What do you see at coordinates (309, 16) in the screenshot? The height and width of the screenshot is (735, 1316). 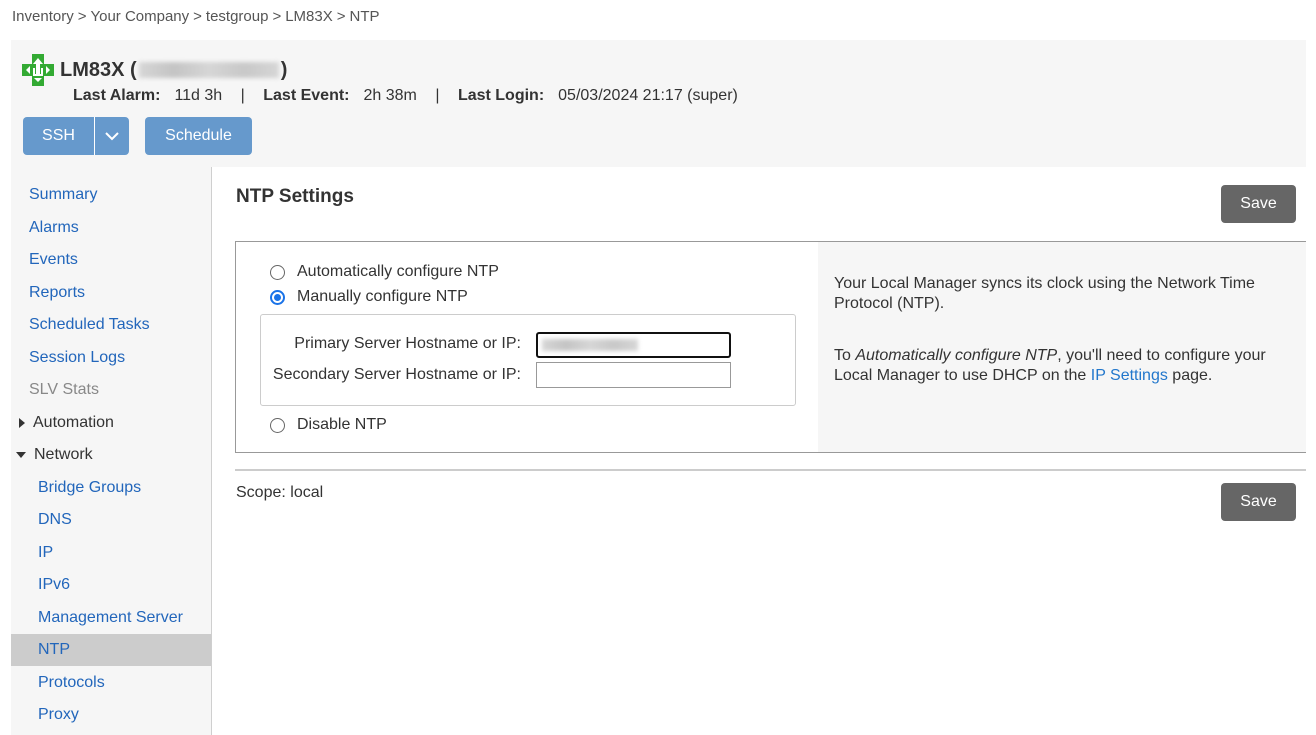 I see `breadcrumb-device: LM83X` at bounding box center [309, 16].